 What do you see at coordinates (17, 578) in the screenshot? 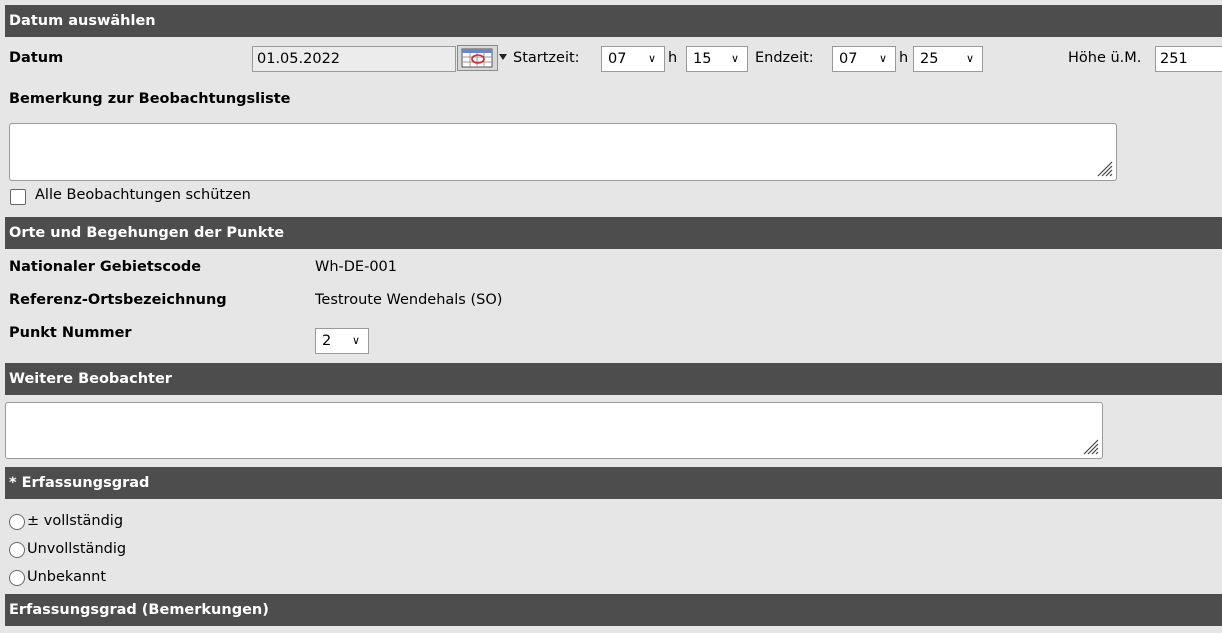
I see `radio-unbekannt` at bounding box center [17, 578].